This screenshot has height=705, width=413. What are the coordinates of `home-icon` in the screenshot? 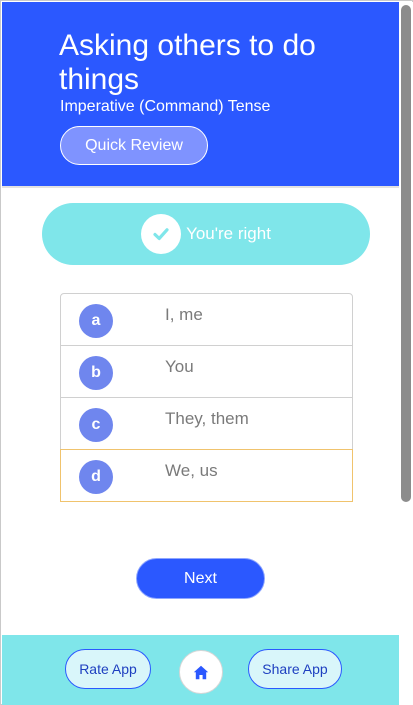 It's located at (201, 672).